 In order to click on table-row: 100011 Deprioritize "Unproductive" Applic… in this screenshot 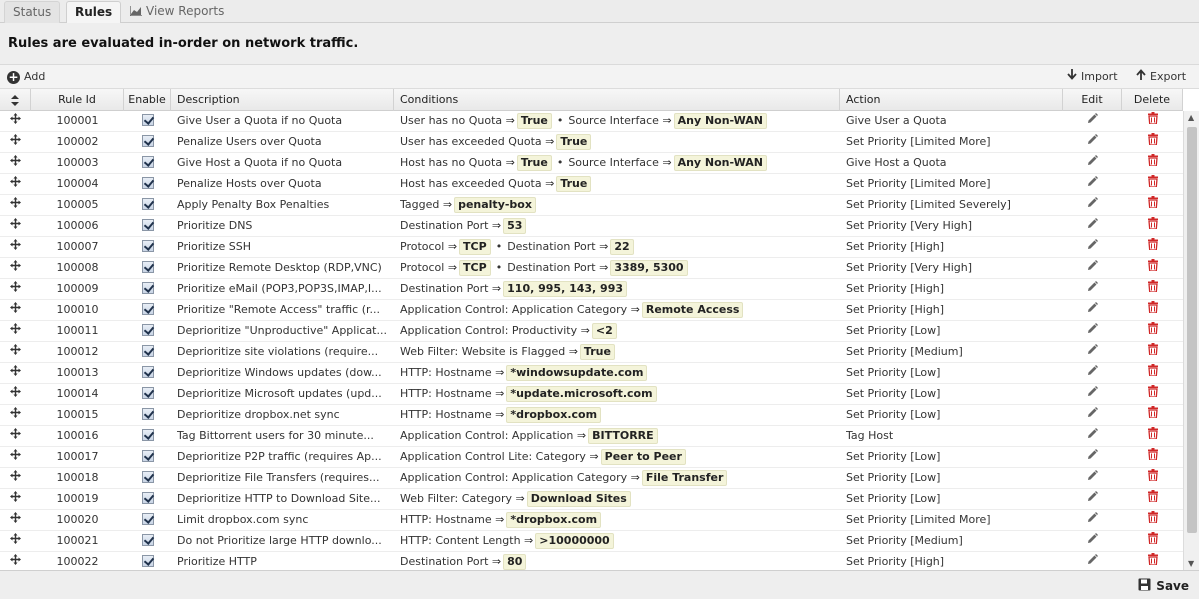, I will do `click(591, 331)`.